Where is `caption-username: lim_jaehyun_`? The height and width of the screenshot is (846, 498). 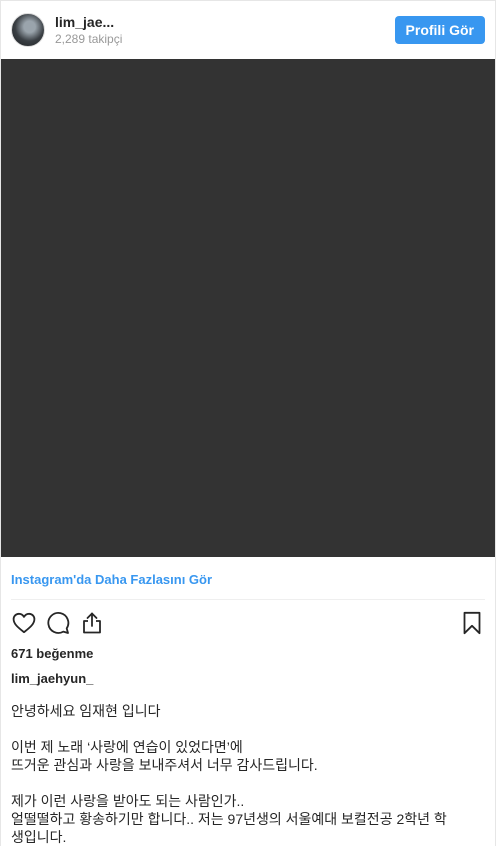 caption-username: lim_jaehyun_ is located at coordinates (248, 679).